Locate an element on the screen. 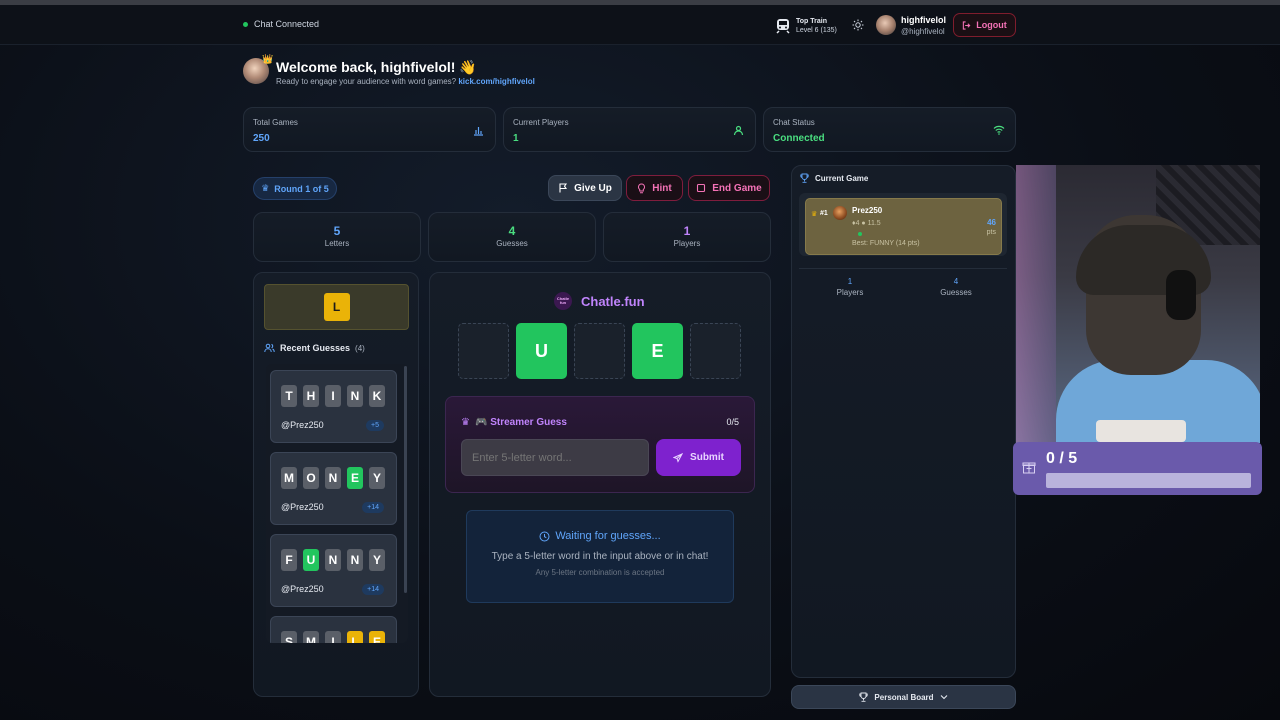  channel-link: kick.com/highfivelol is located at coordinates (496, 81).